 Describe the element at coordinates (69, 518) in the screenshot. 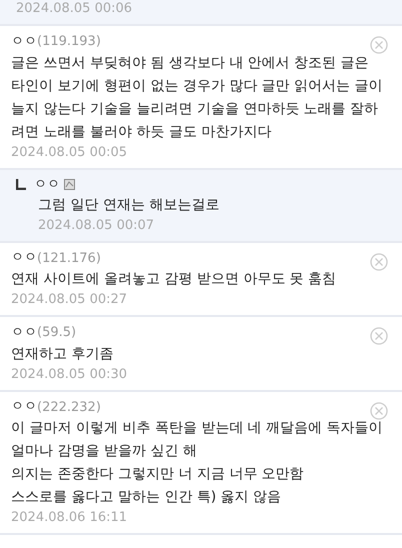

I see `comment-date: 2024.08.06 16:11` at that location.